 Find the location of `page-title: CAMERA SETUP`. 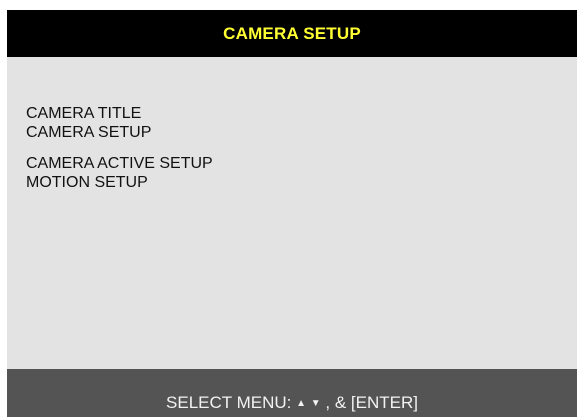

page-title: CAMERA SETUP is located at coordinates (292, 33).